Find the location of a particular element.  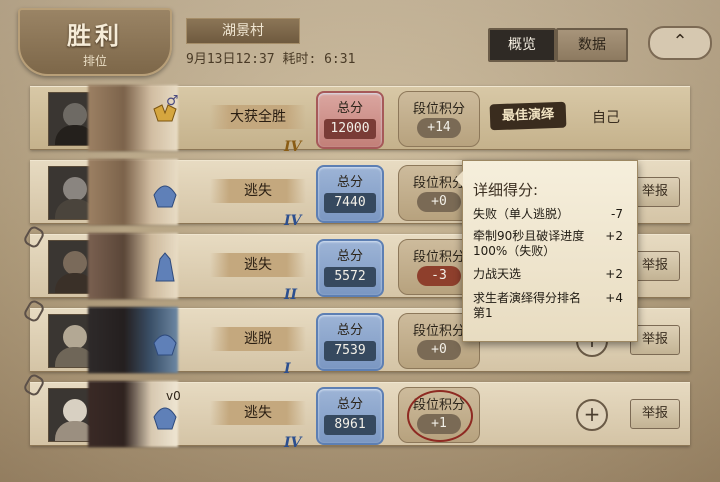

rank-points: 段位积分 +14 is located at coordinates (439, 119).